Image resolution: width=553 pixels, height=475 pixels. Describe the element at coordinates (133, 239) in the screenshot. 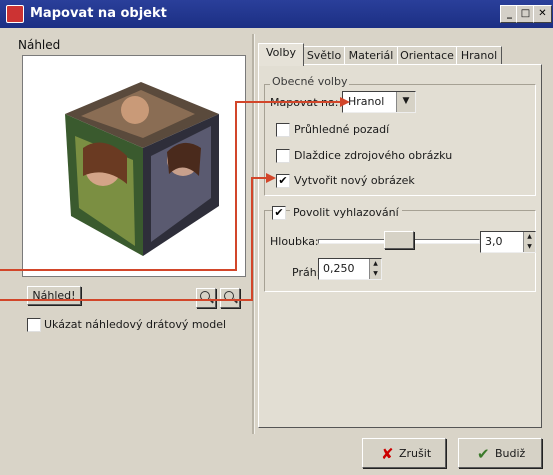

I see `annotation-line-new-image` at that location.